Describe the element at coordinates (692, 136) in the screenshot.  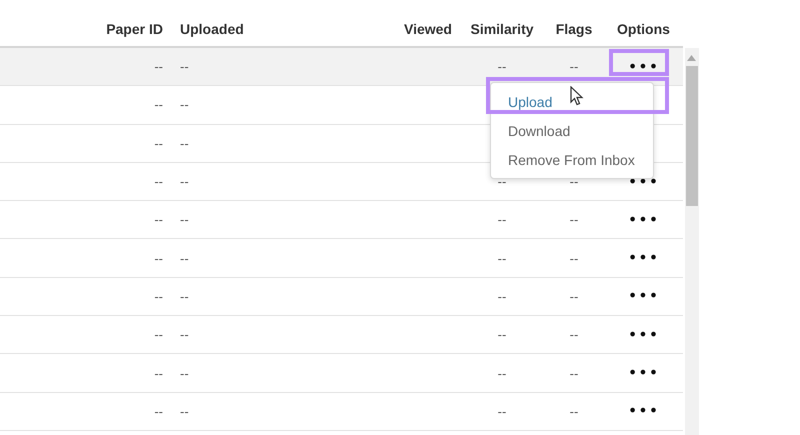
I see `scrollbar-thumb` at that location.